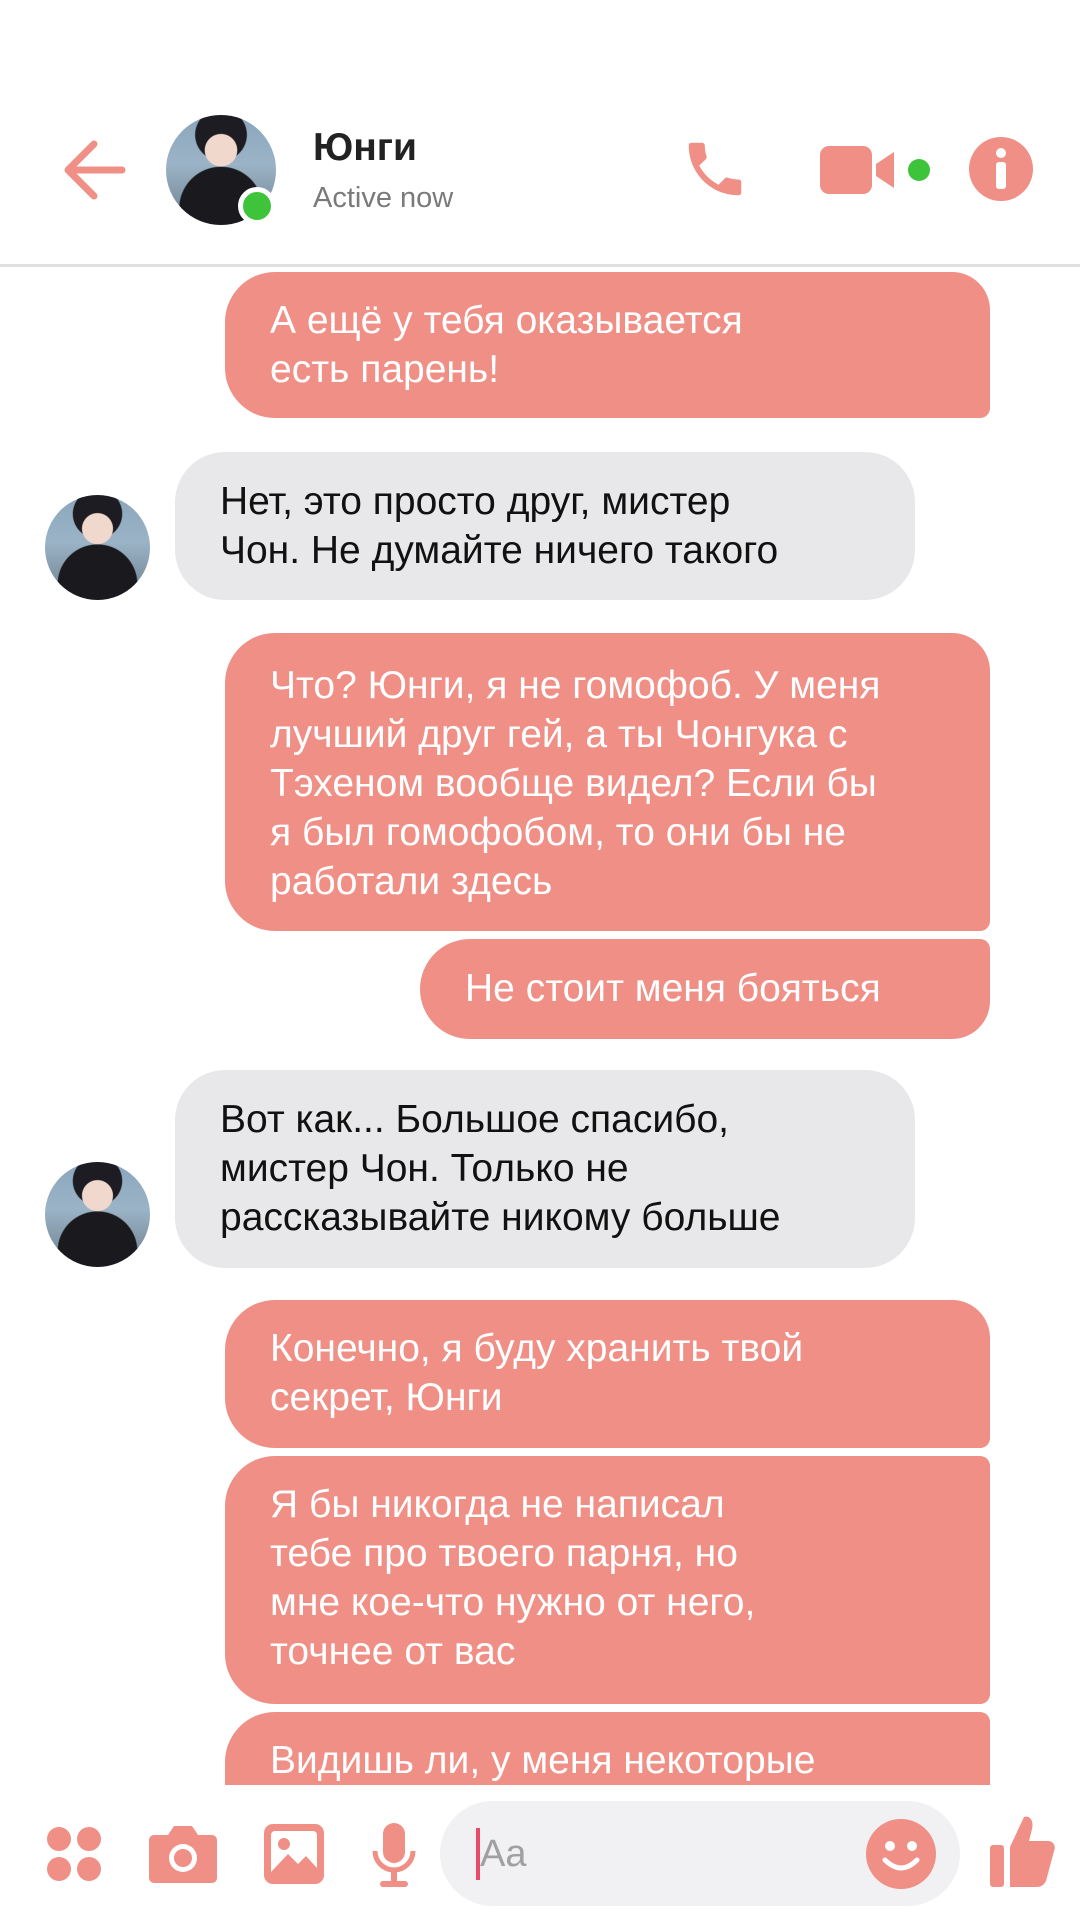 This screenshot has height=1920, width=1080. Describe the element at coordinates (715, 169) in the screenshot. I see `phone-icon` at that location.